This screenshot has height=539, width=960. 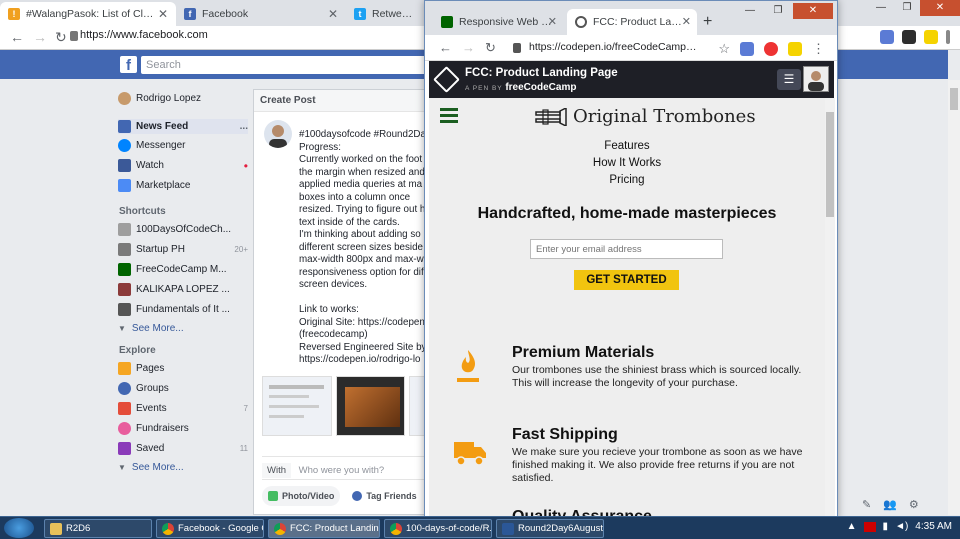 What do you see at coordinates (627, 163) in the screenshot?
I see `nav-link-how-it-works: How It Works` at bounding box center [627, 163].